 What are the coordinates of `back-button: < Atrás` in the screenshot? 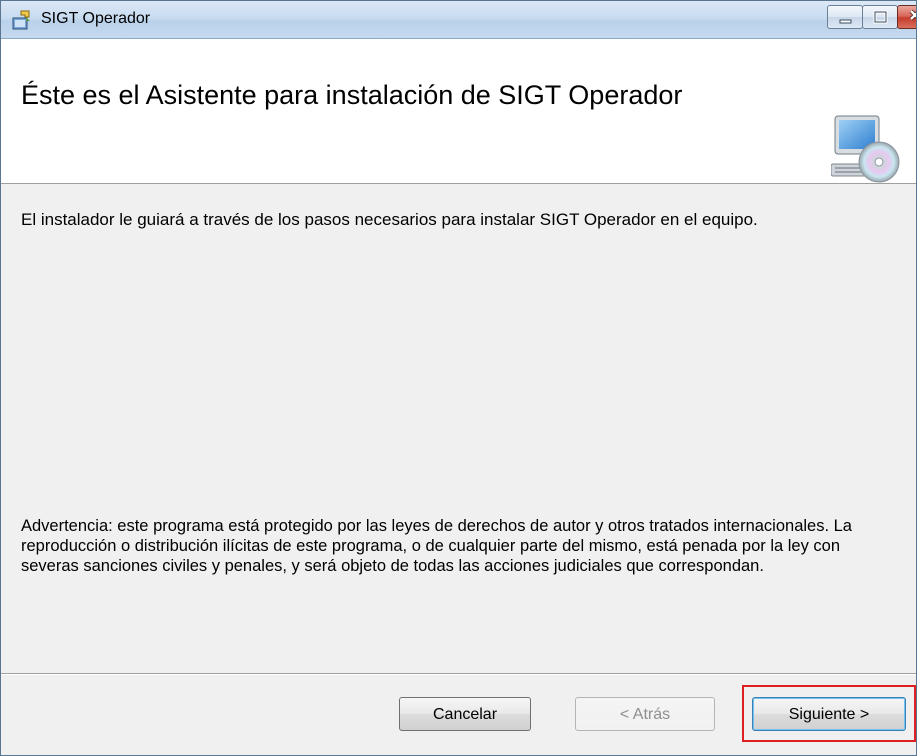 It's located at (645, 714).